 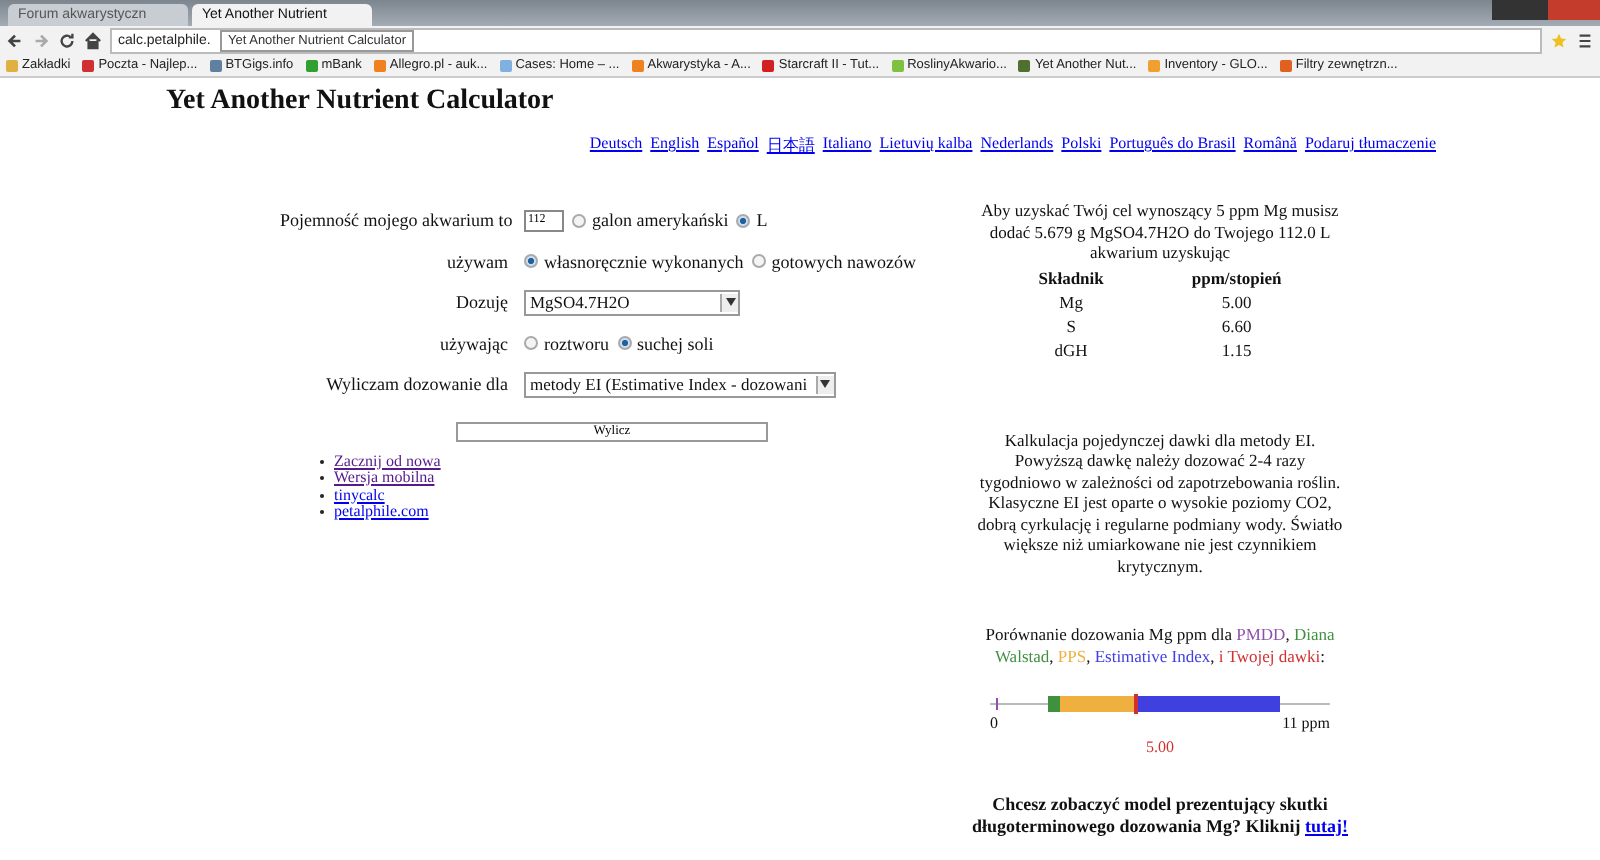 I want to click on language-link: Español, so click(x=733, y=145).